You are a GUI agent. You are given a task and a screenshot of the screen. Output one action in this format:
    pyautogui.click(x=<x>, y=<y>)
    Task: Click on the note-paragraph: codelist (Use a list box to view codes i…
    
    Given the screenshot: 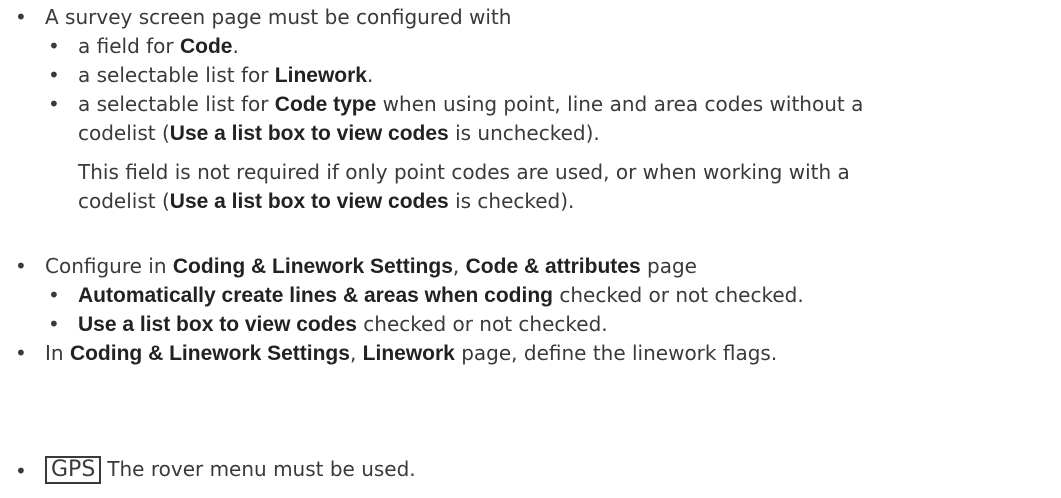 What is the action you would take?
    pyautogui.click(x=326, y=201)
    